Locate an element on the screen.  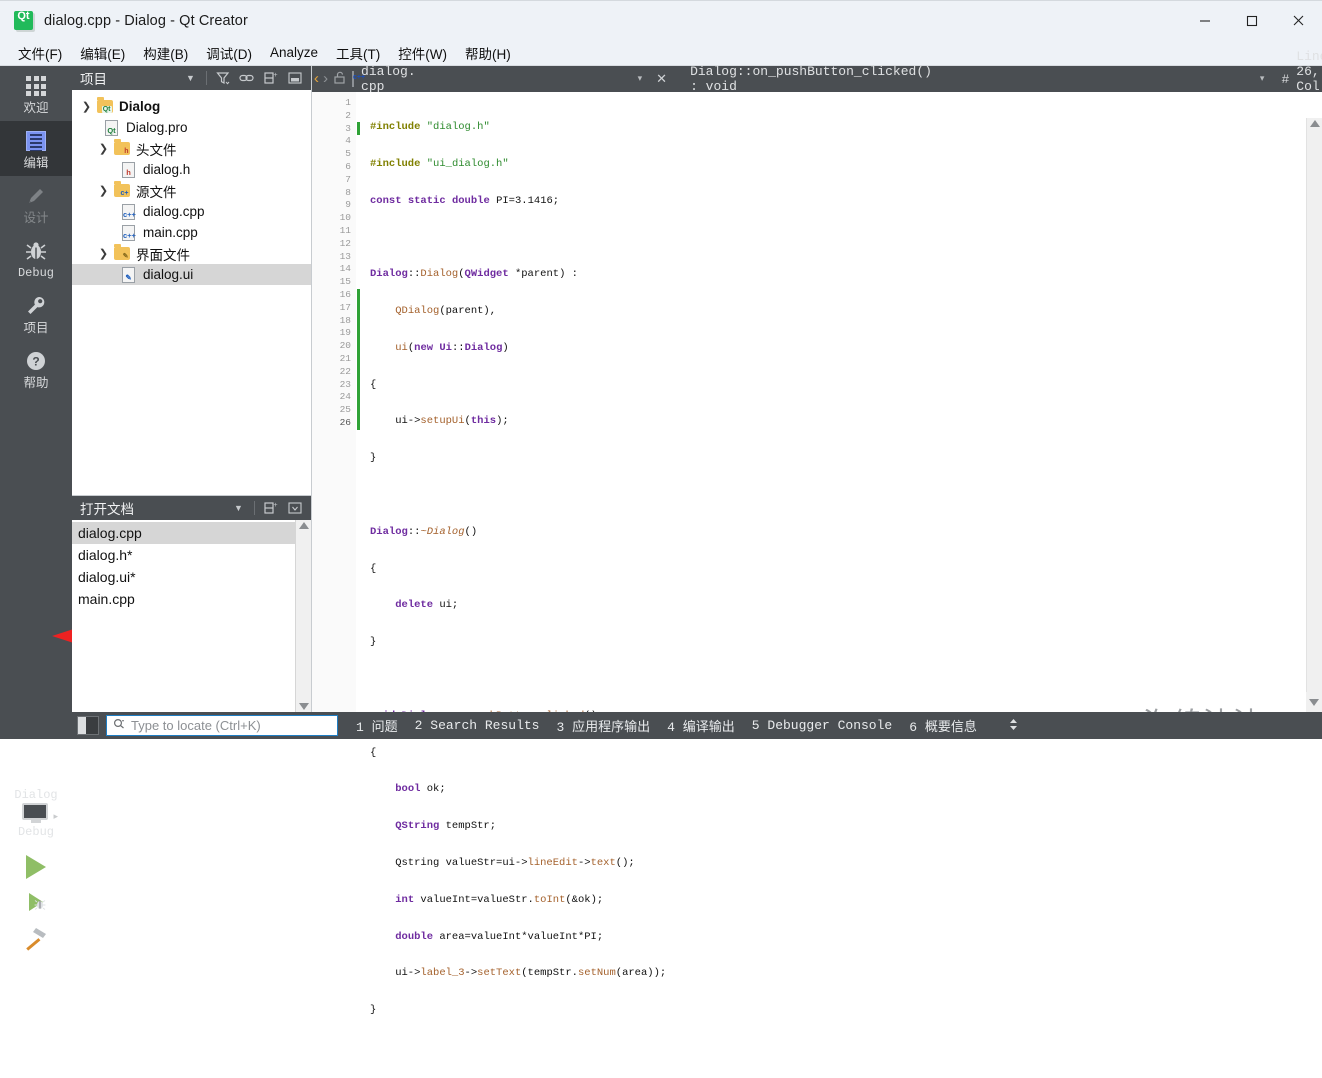
tree-node-headers: ❯ h 头文件 is located at coordinates (191, 148).